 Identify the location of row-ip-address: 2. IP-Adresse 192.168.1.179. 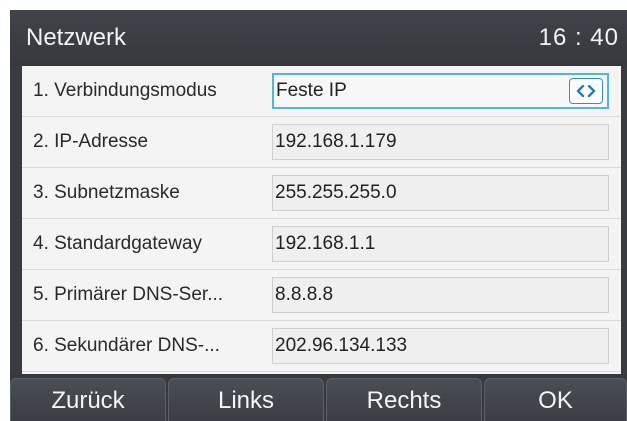
(321, 142).